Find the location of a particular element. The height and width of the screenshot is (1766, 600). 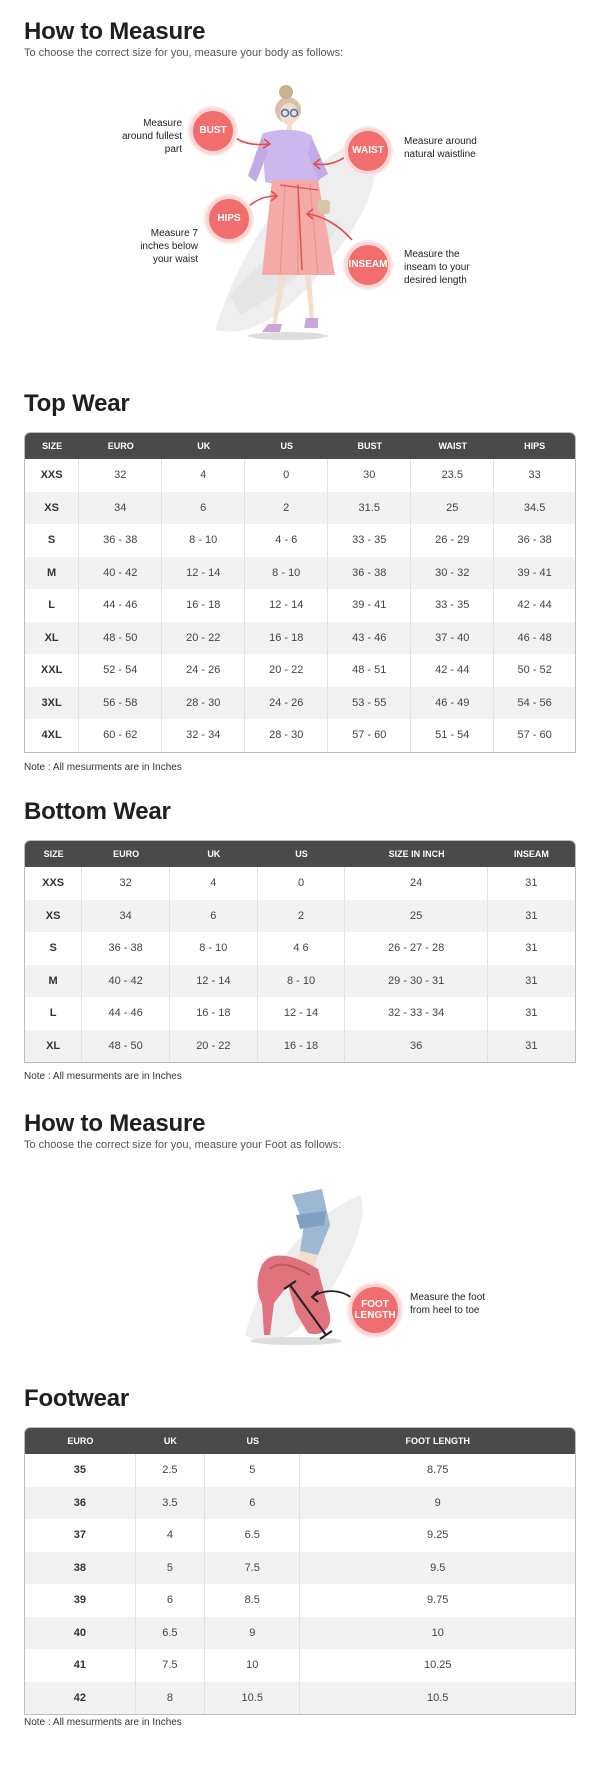

table-cell: 43 - 46 is located at coordinates (370, 637).